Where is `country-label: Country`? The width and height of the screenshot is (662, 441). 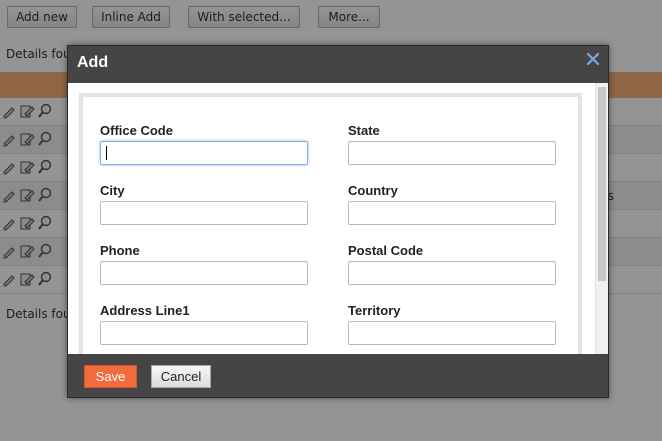 country-label: Country is located at coordinates (373, 190).